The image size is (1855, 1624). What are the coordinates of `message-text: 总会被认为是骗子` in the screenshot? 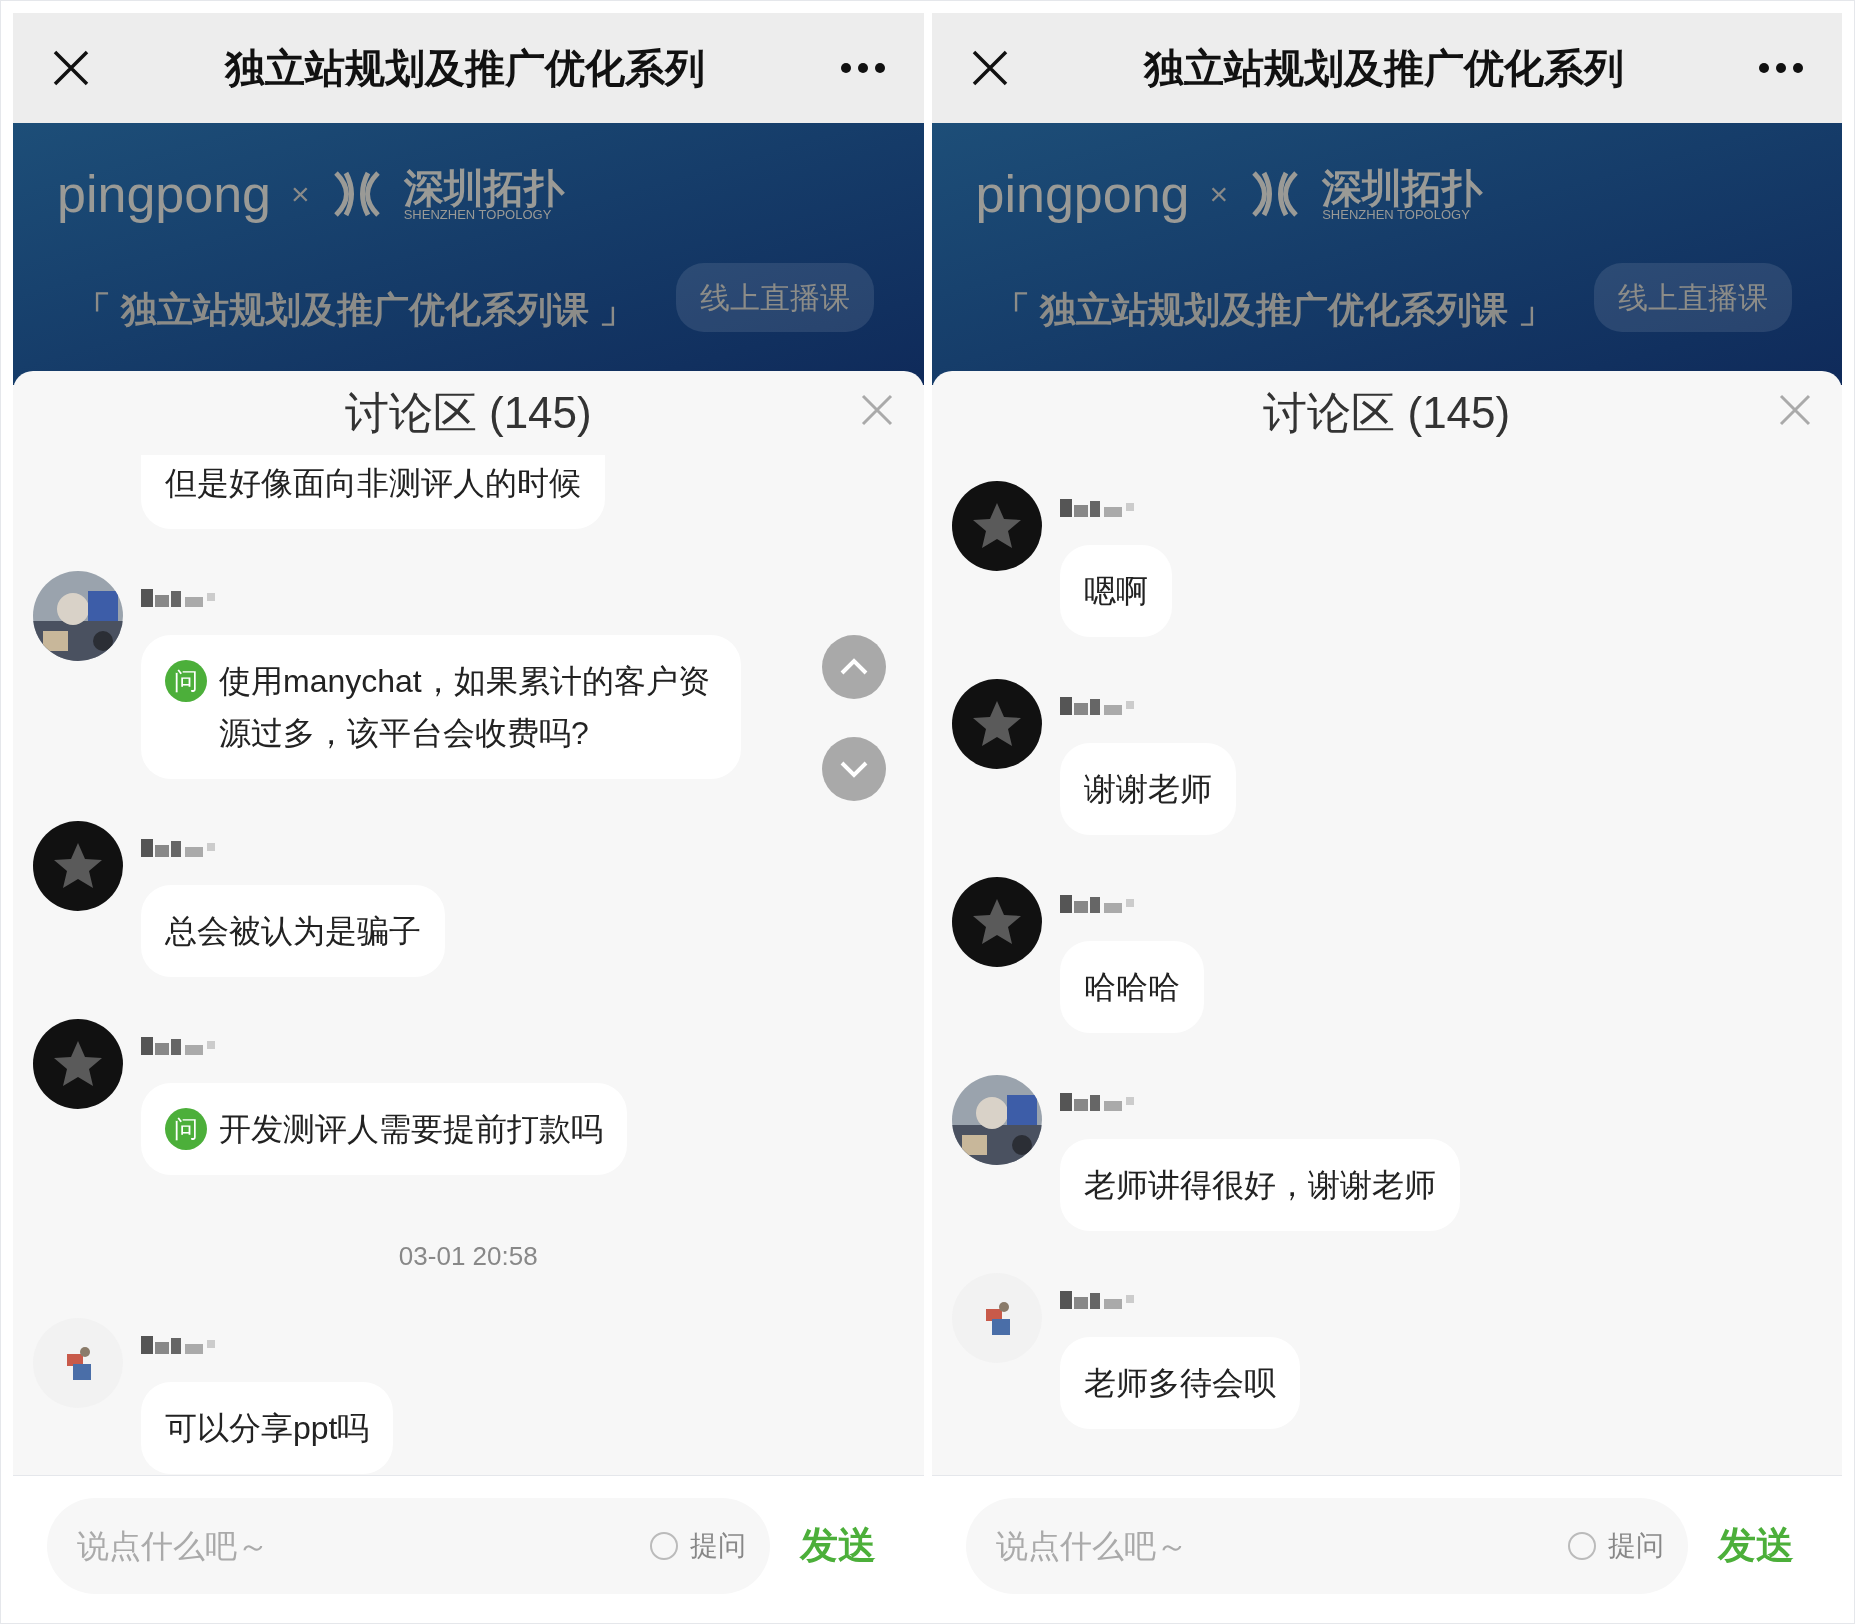 It's located at (293, 931).